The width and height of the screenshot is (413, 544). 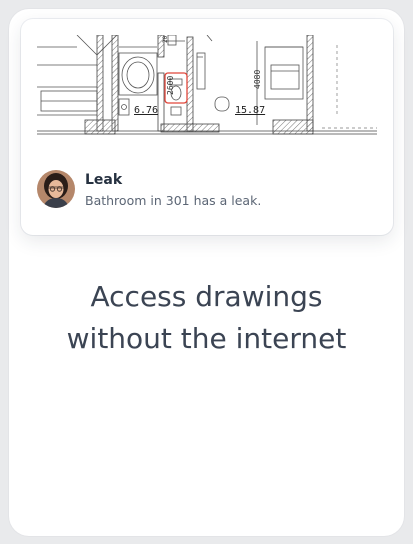 What do you see at coordinates (173, 200) in the screenshot?
I see `note-body: Bathroom in 301 has a leak.` at bounding box center [173, 200].